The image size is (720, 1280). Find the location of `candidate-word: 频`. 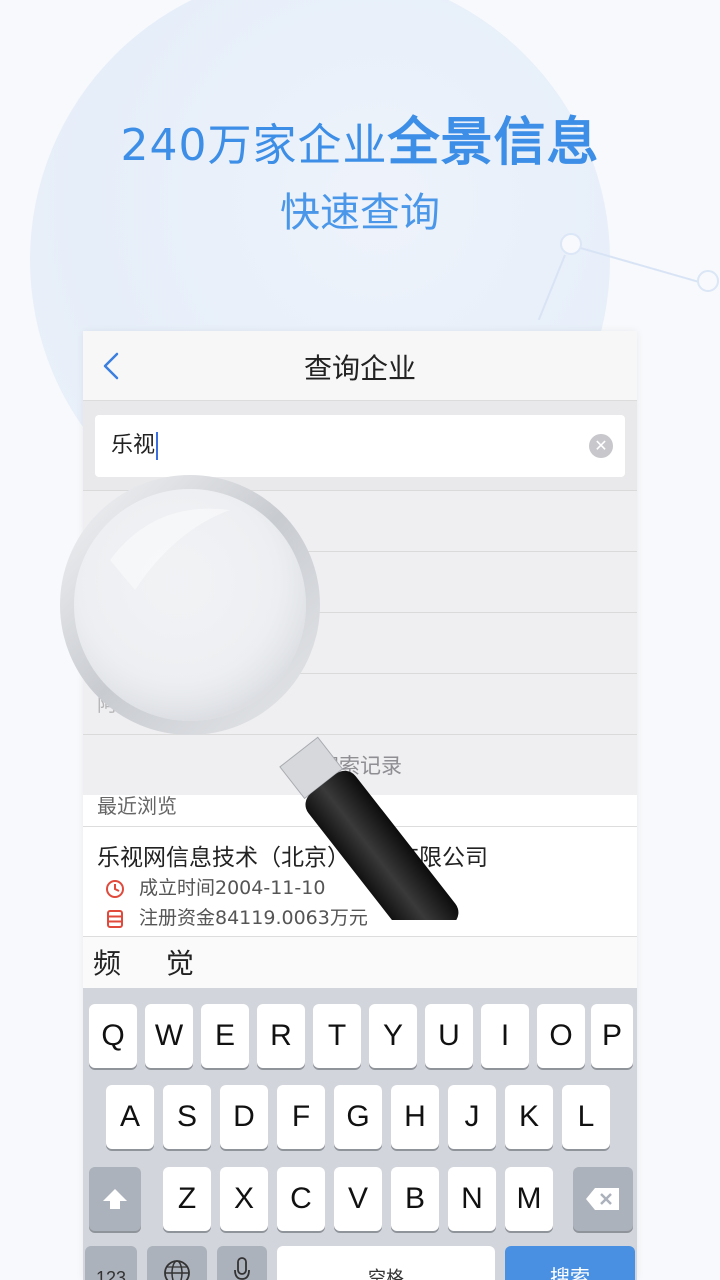

candidate-word: 频 is located at coordinates (107, 963).